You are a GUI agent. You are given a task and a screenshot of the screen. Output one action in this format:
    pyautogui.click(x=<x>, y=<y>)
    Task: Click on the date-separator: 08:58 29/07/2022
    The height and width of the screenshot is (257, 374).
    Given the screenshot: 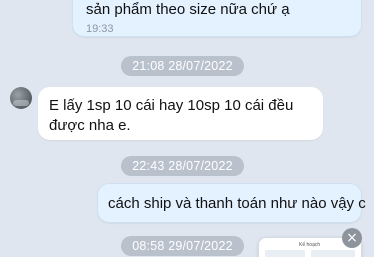 What is the action you would take?
    pyautogui.click(x=182, y=246)
    